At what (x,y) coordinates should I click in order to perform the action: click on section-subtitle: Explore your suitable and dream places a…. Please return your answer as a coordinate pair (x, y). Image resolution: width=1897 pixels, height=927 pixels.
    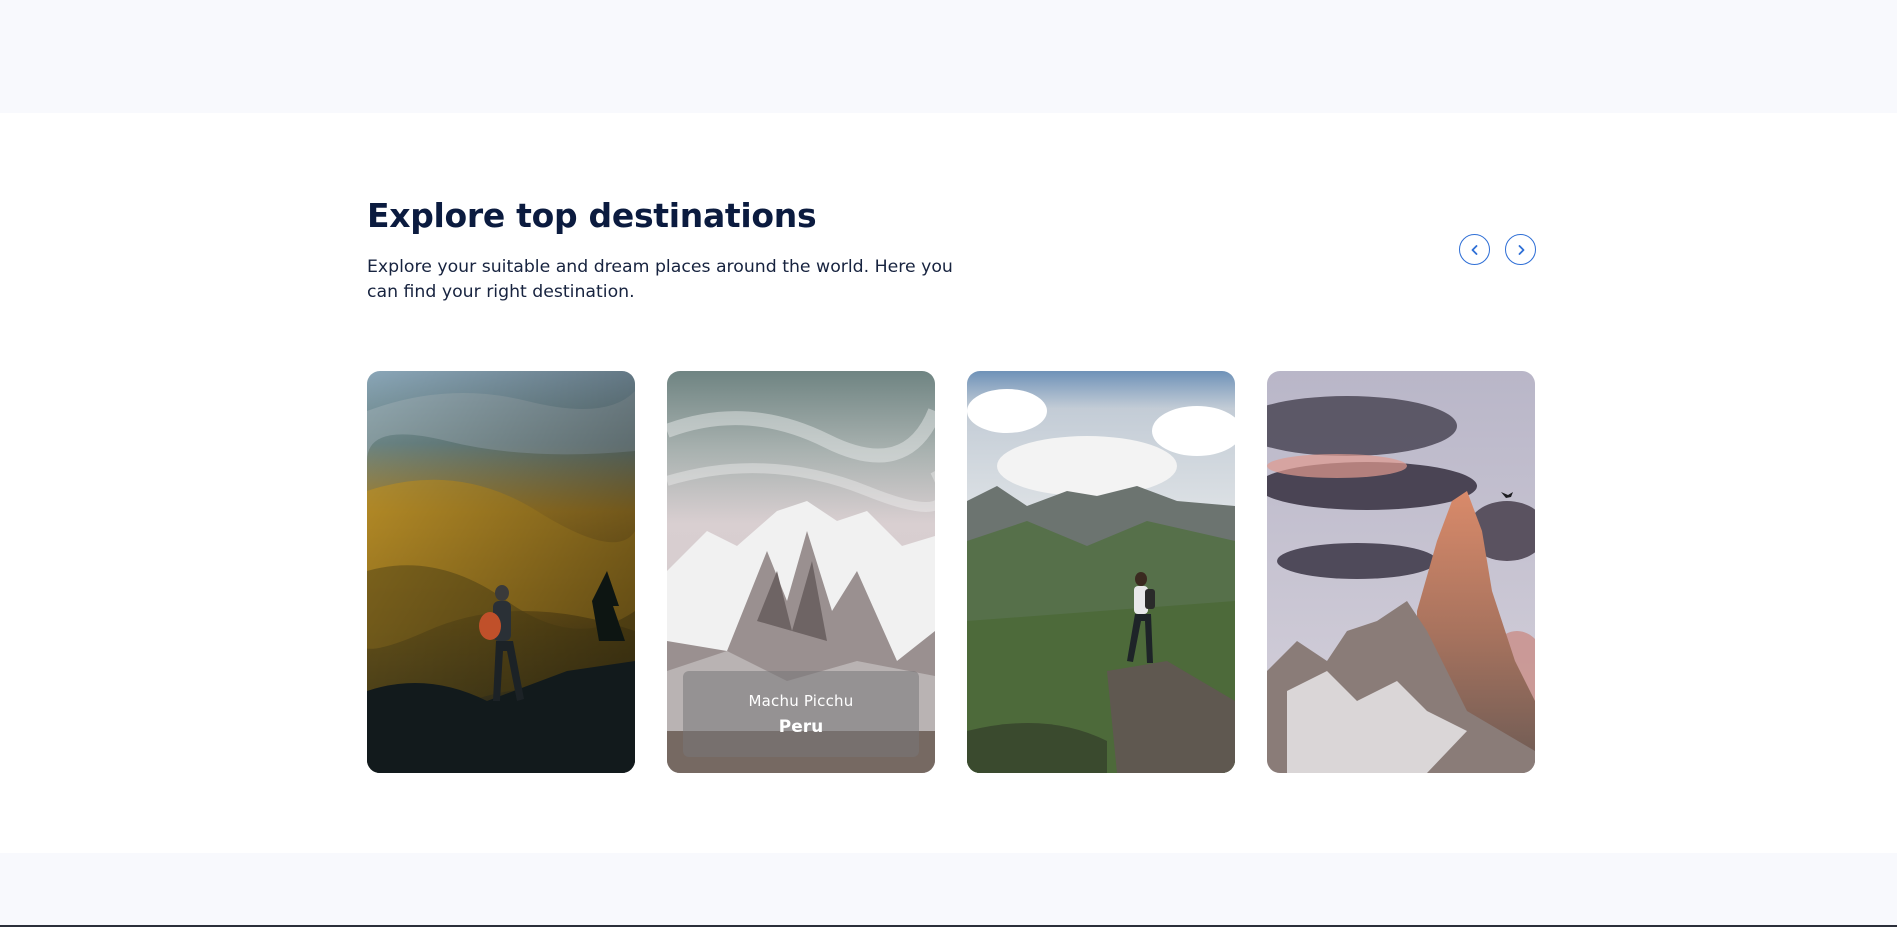
    Looking at the image, I should click on (660, 279).